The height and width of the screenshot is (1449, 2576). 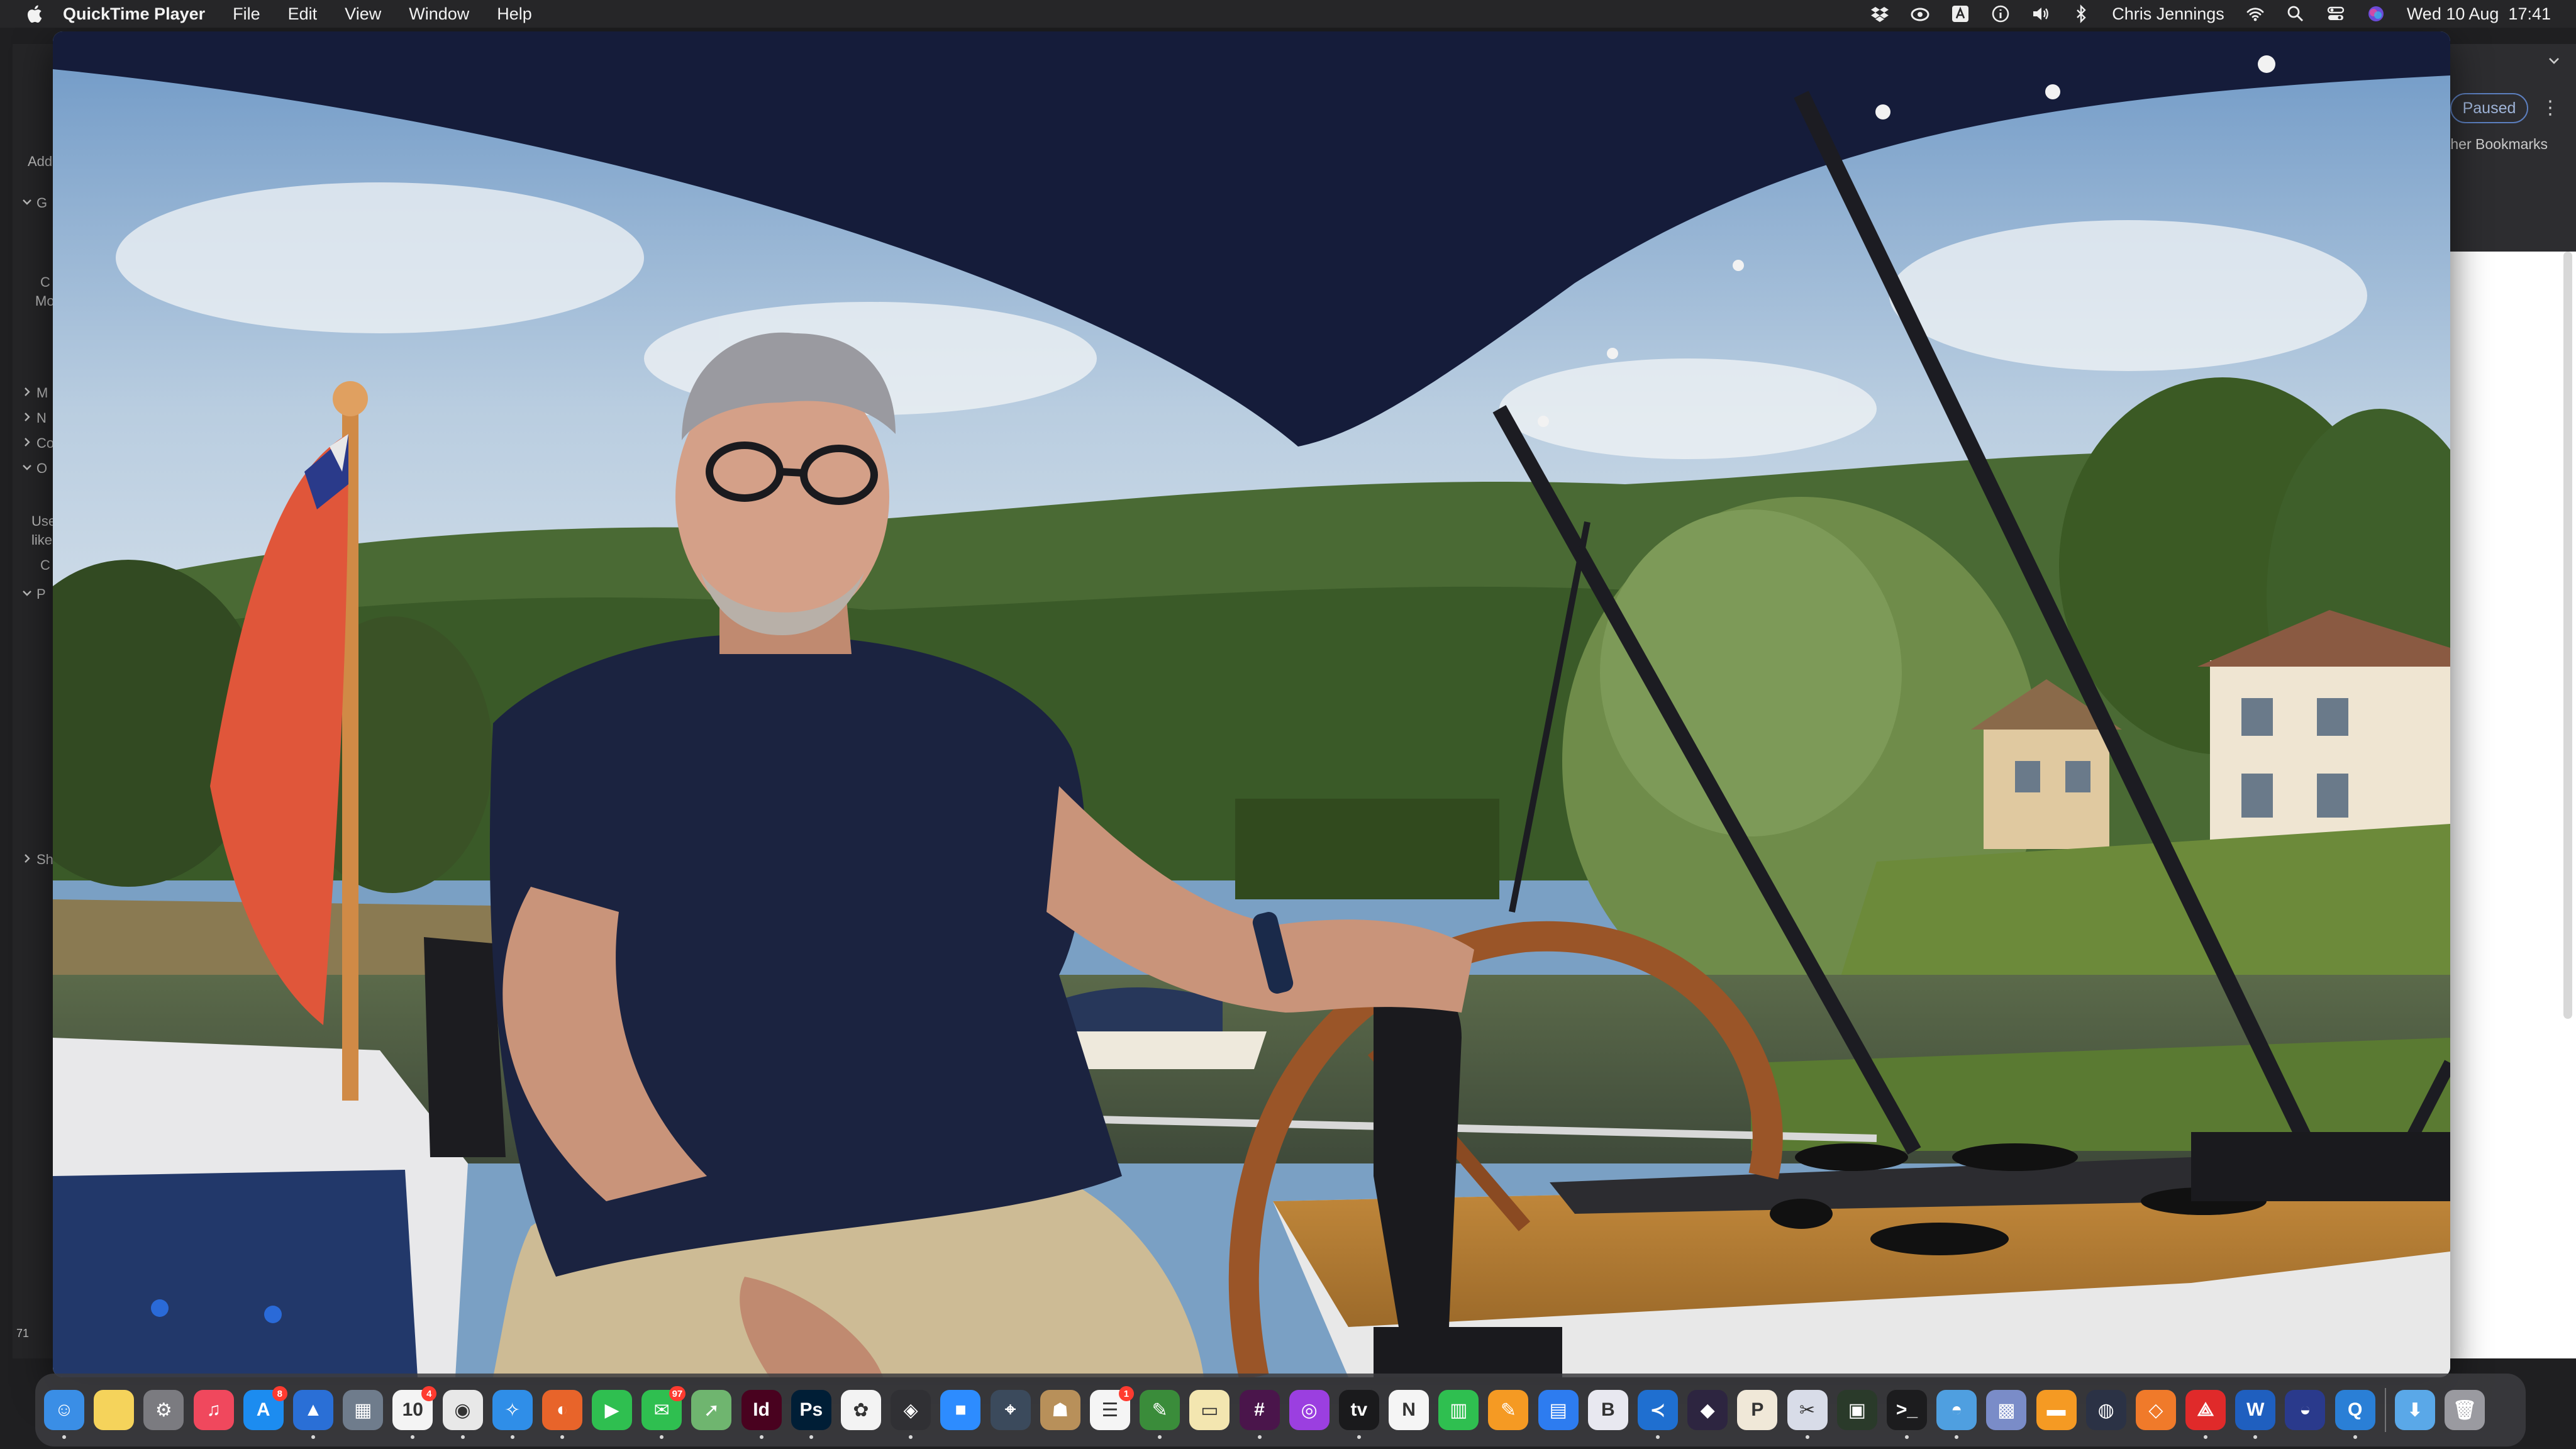 I want to click on user-name: Chris Jennings, so click(x=2168, y=14).